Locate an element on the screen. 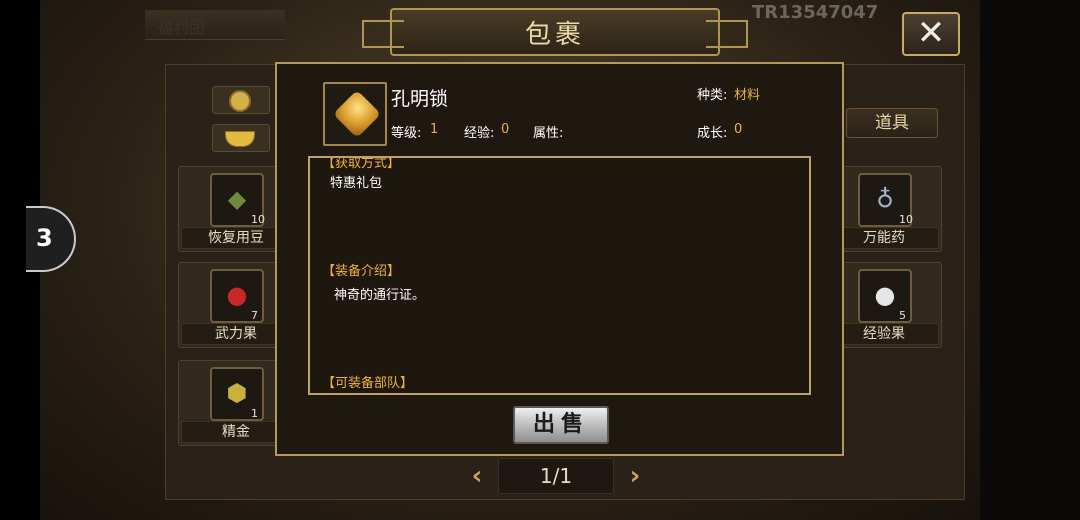  category-value: 材料 is located at coordinates (747, 95).